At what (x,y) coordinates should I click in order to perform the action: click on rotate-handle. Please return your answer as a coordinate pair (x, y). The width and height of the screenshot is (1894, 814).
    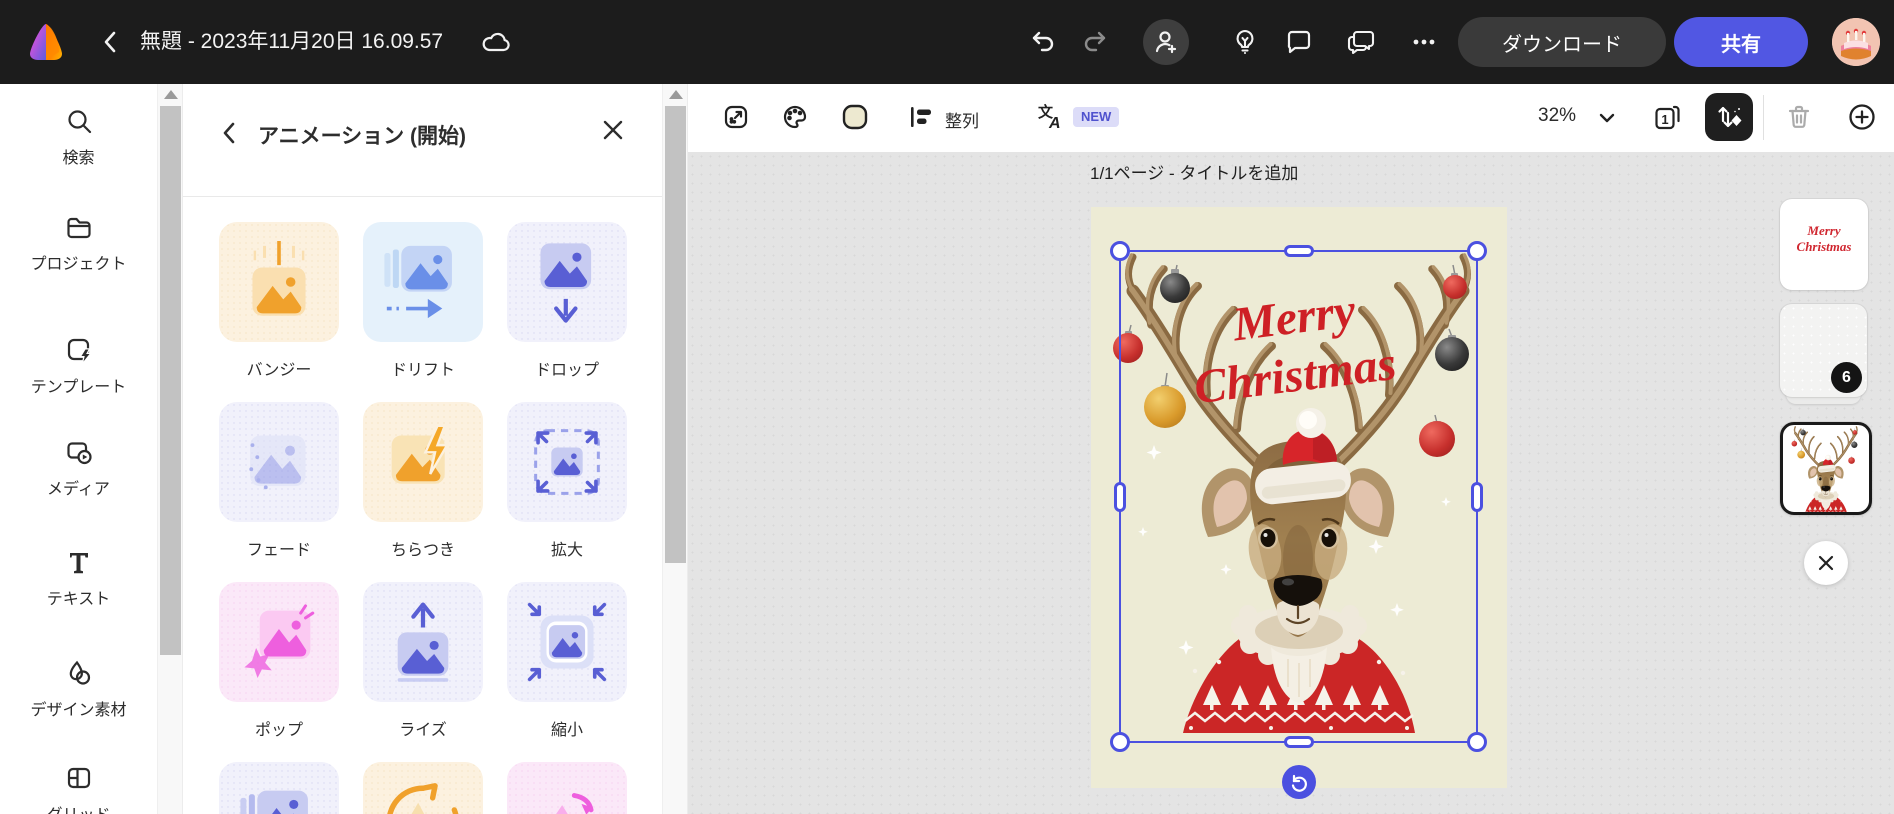
    Looking at the image, I should click on (1298, 782).